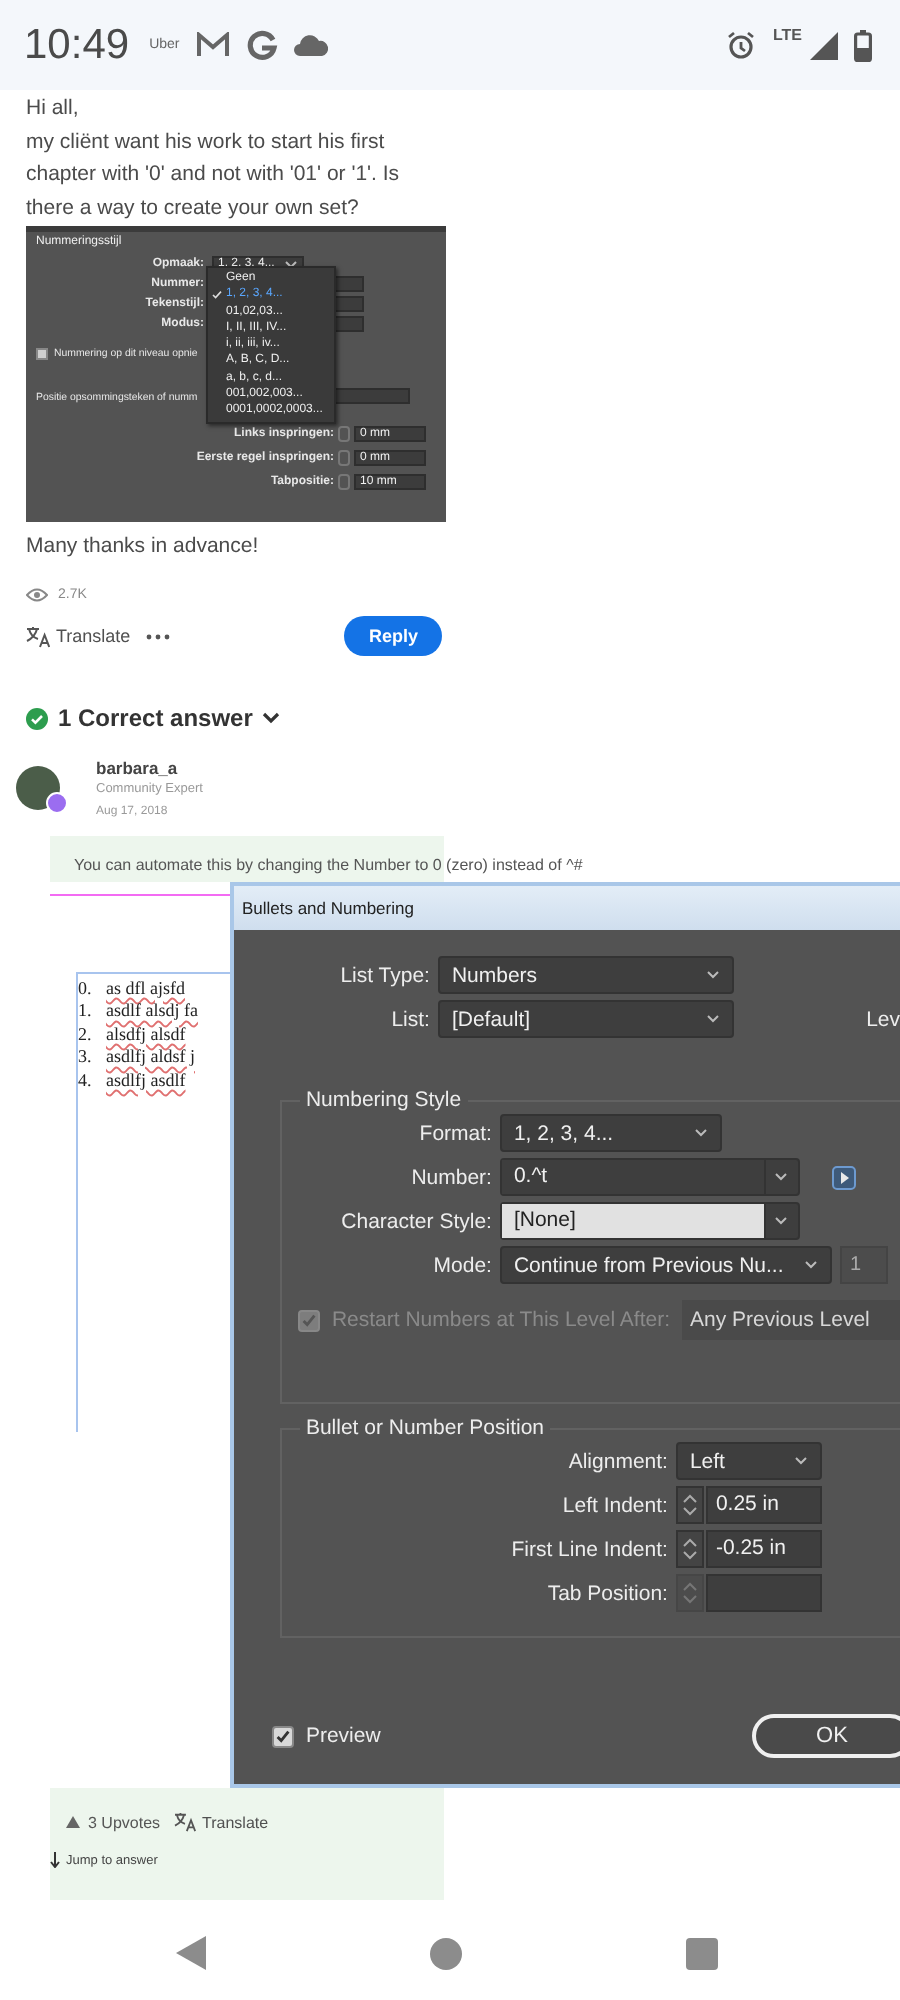  What do you see at coordinates (863, 45) in the screenshot?
I see `battery-icon` at bounding box center [863, 45].